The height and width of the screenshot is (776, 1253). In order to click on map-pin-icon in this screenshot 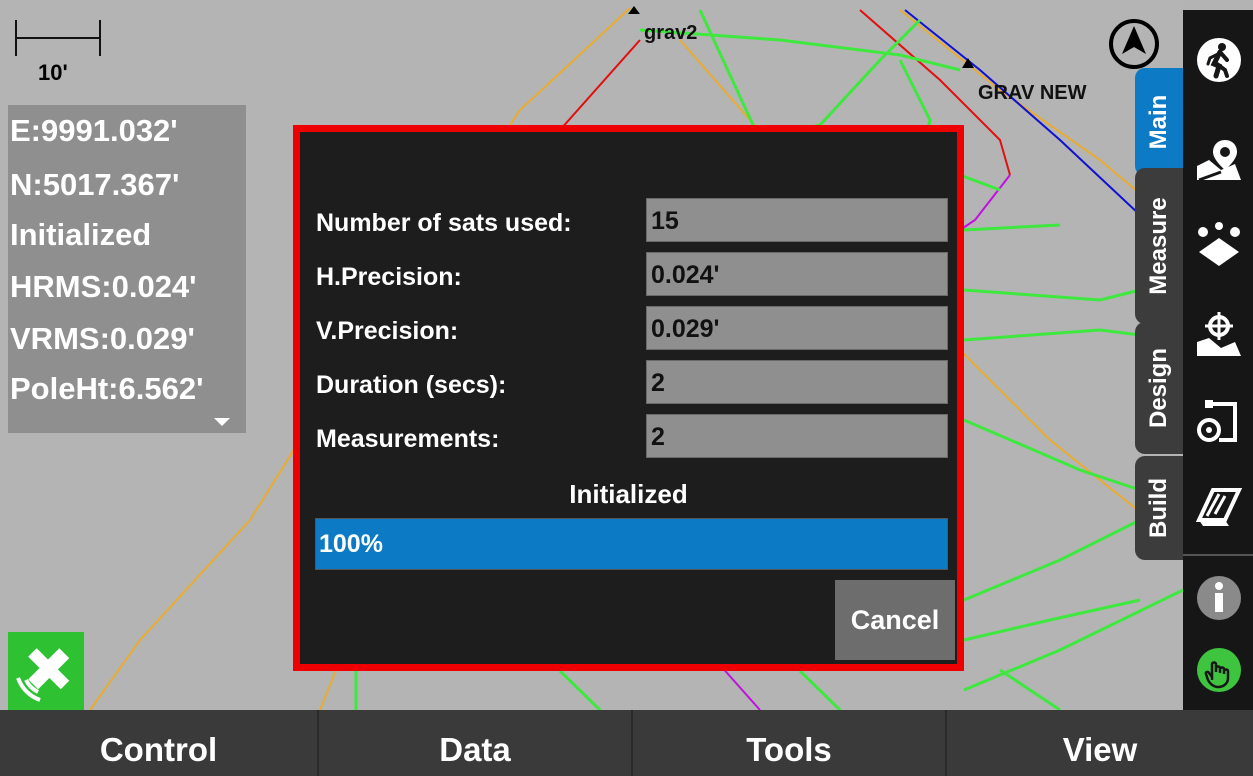, I will do `click(1219, 160)`.